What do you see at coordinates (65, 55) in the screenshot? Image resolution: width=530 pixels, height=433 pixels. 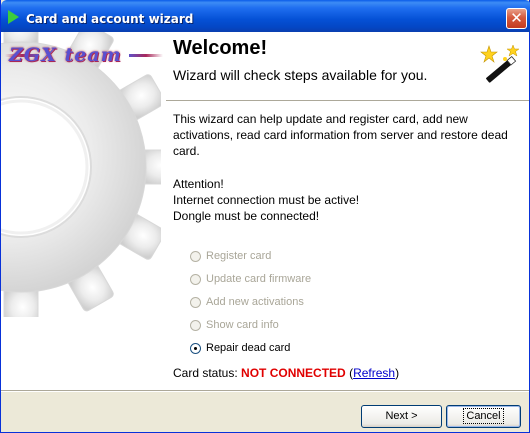 I see `team-logo: ZGX team` at bounding box center [65, 55].